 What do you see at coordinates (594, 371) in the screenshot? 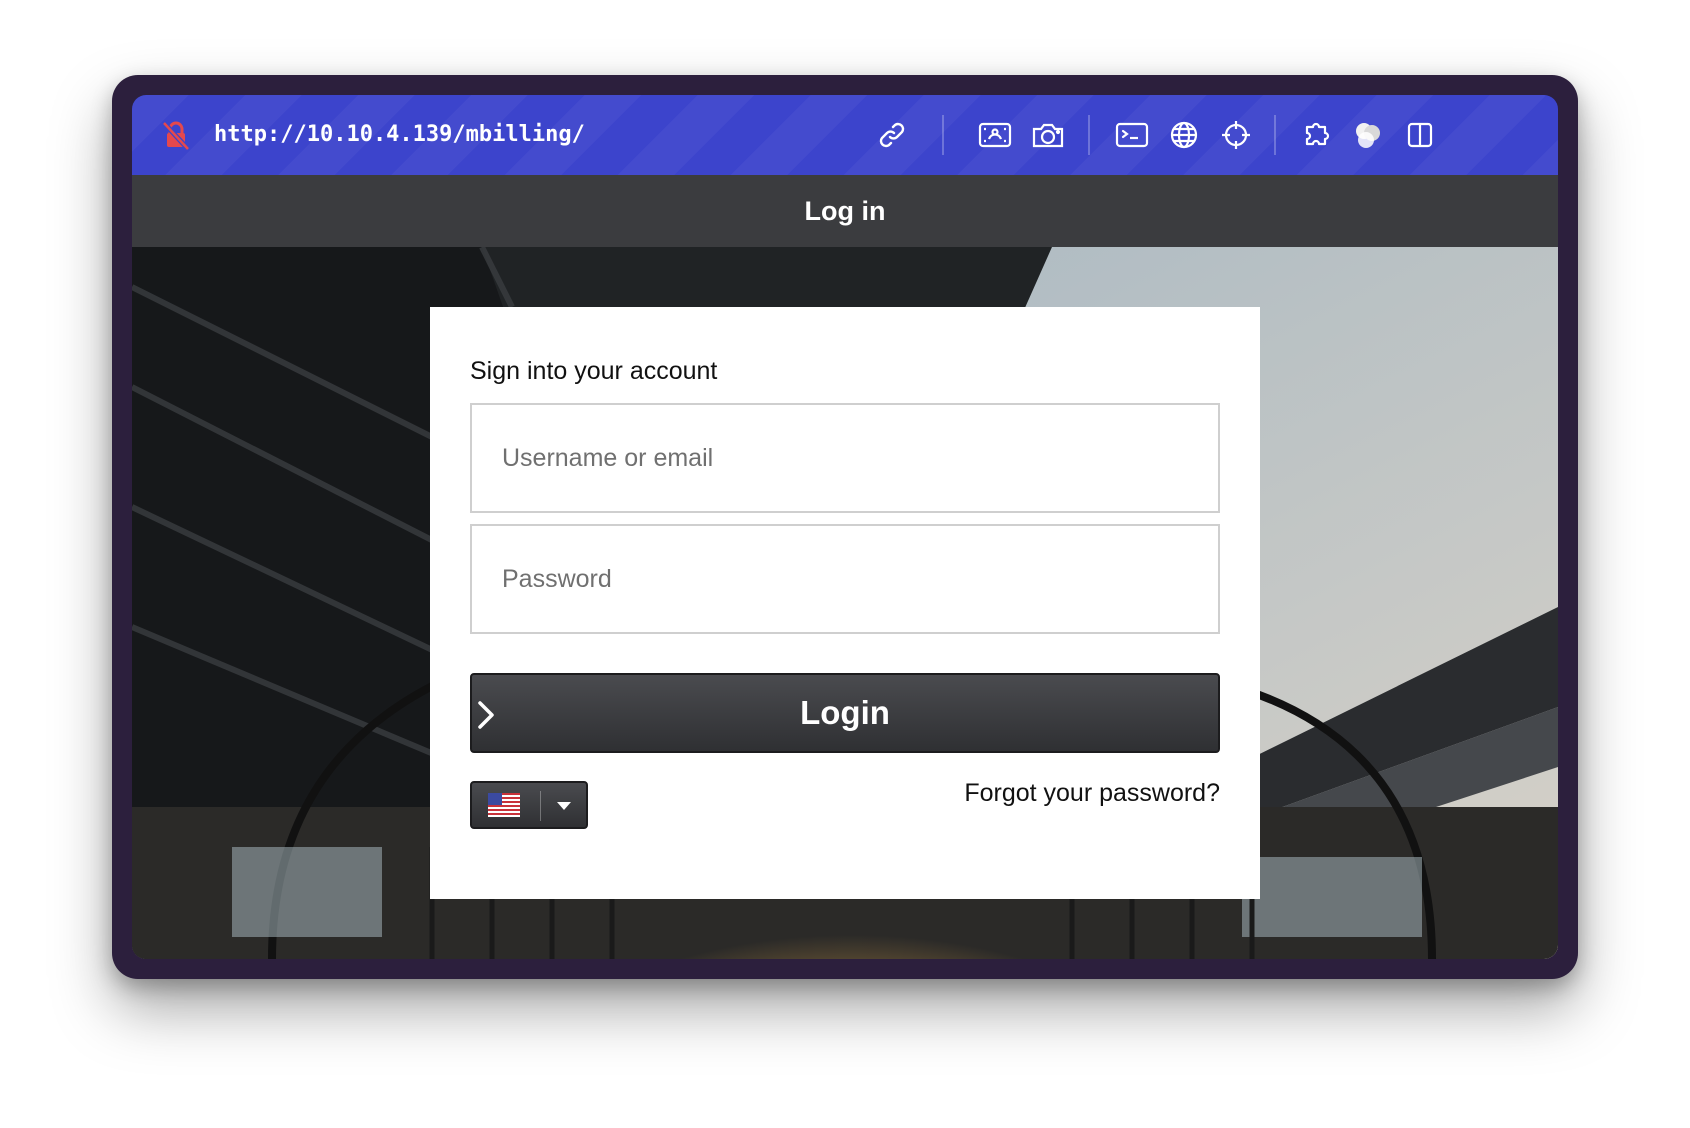
I see `login-heading: Sign into your account` at bounding box center [594, 371].